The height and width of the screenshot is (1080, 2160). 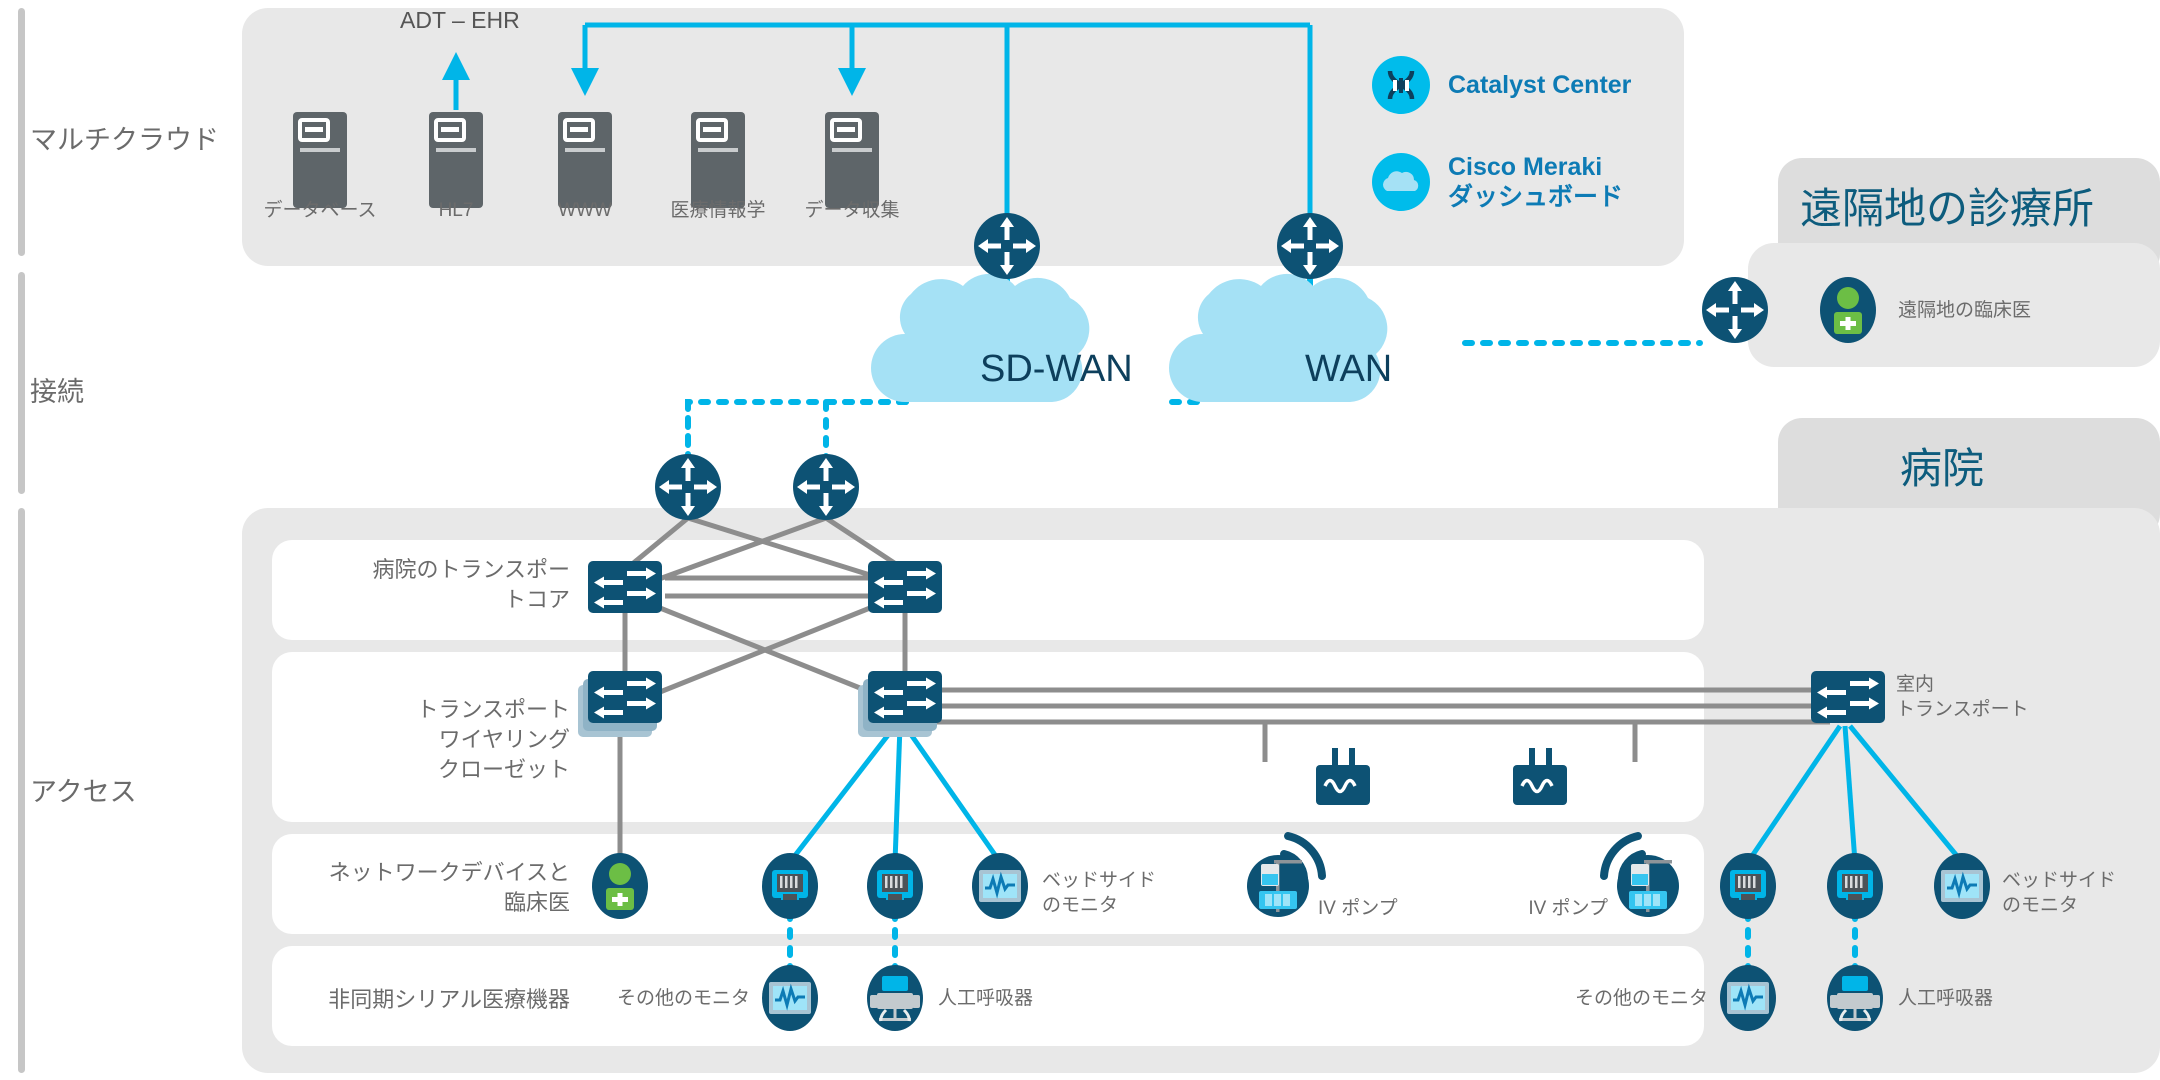 What do you see at coordinates (790, 998) in the screenshot?
I see `other-monitor-left` at bounding box center [790, 998].